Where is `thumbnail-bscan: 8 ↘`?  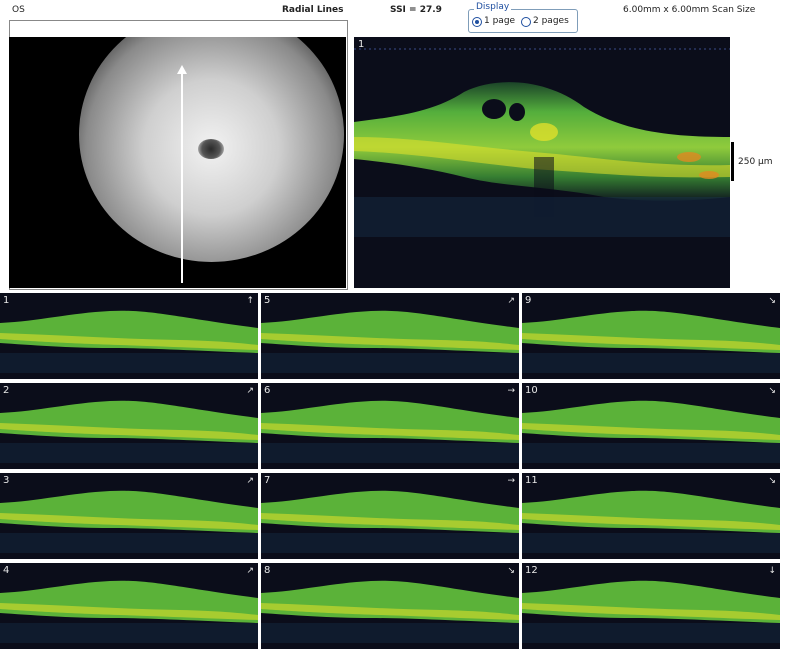
thumbnail-bscan: 8 ↘ is located at coordinates (390, 606).